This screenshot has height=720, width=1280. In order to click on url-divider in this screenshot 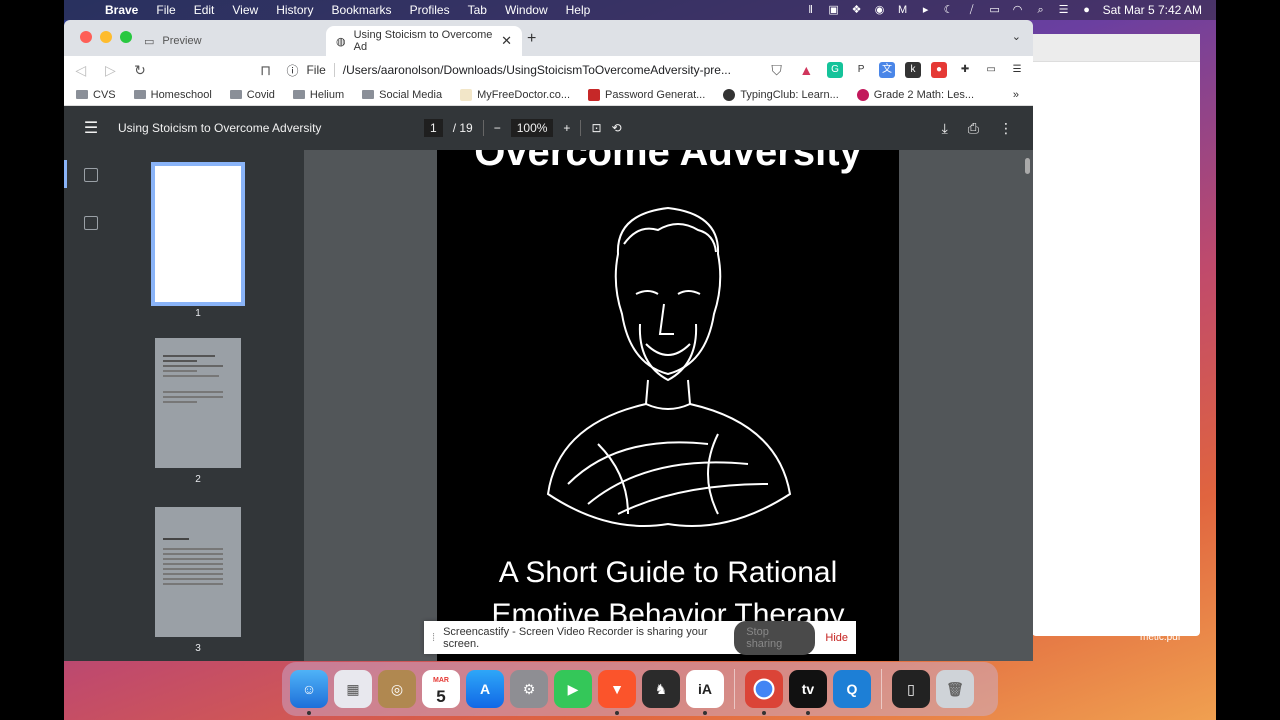, I will do `click(334, 70)`.